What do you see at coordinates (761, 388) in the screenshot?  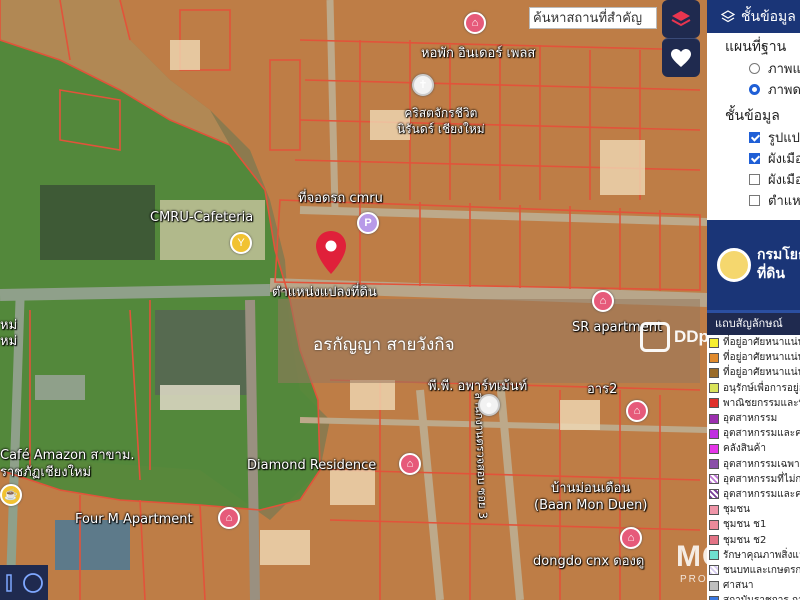 I see `legend-label: อนุรักษ์เพื่อการอยู่อาศัย` at bounding box center [761, 388].